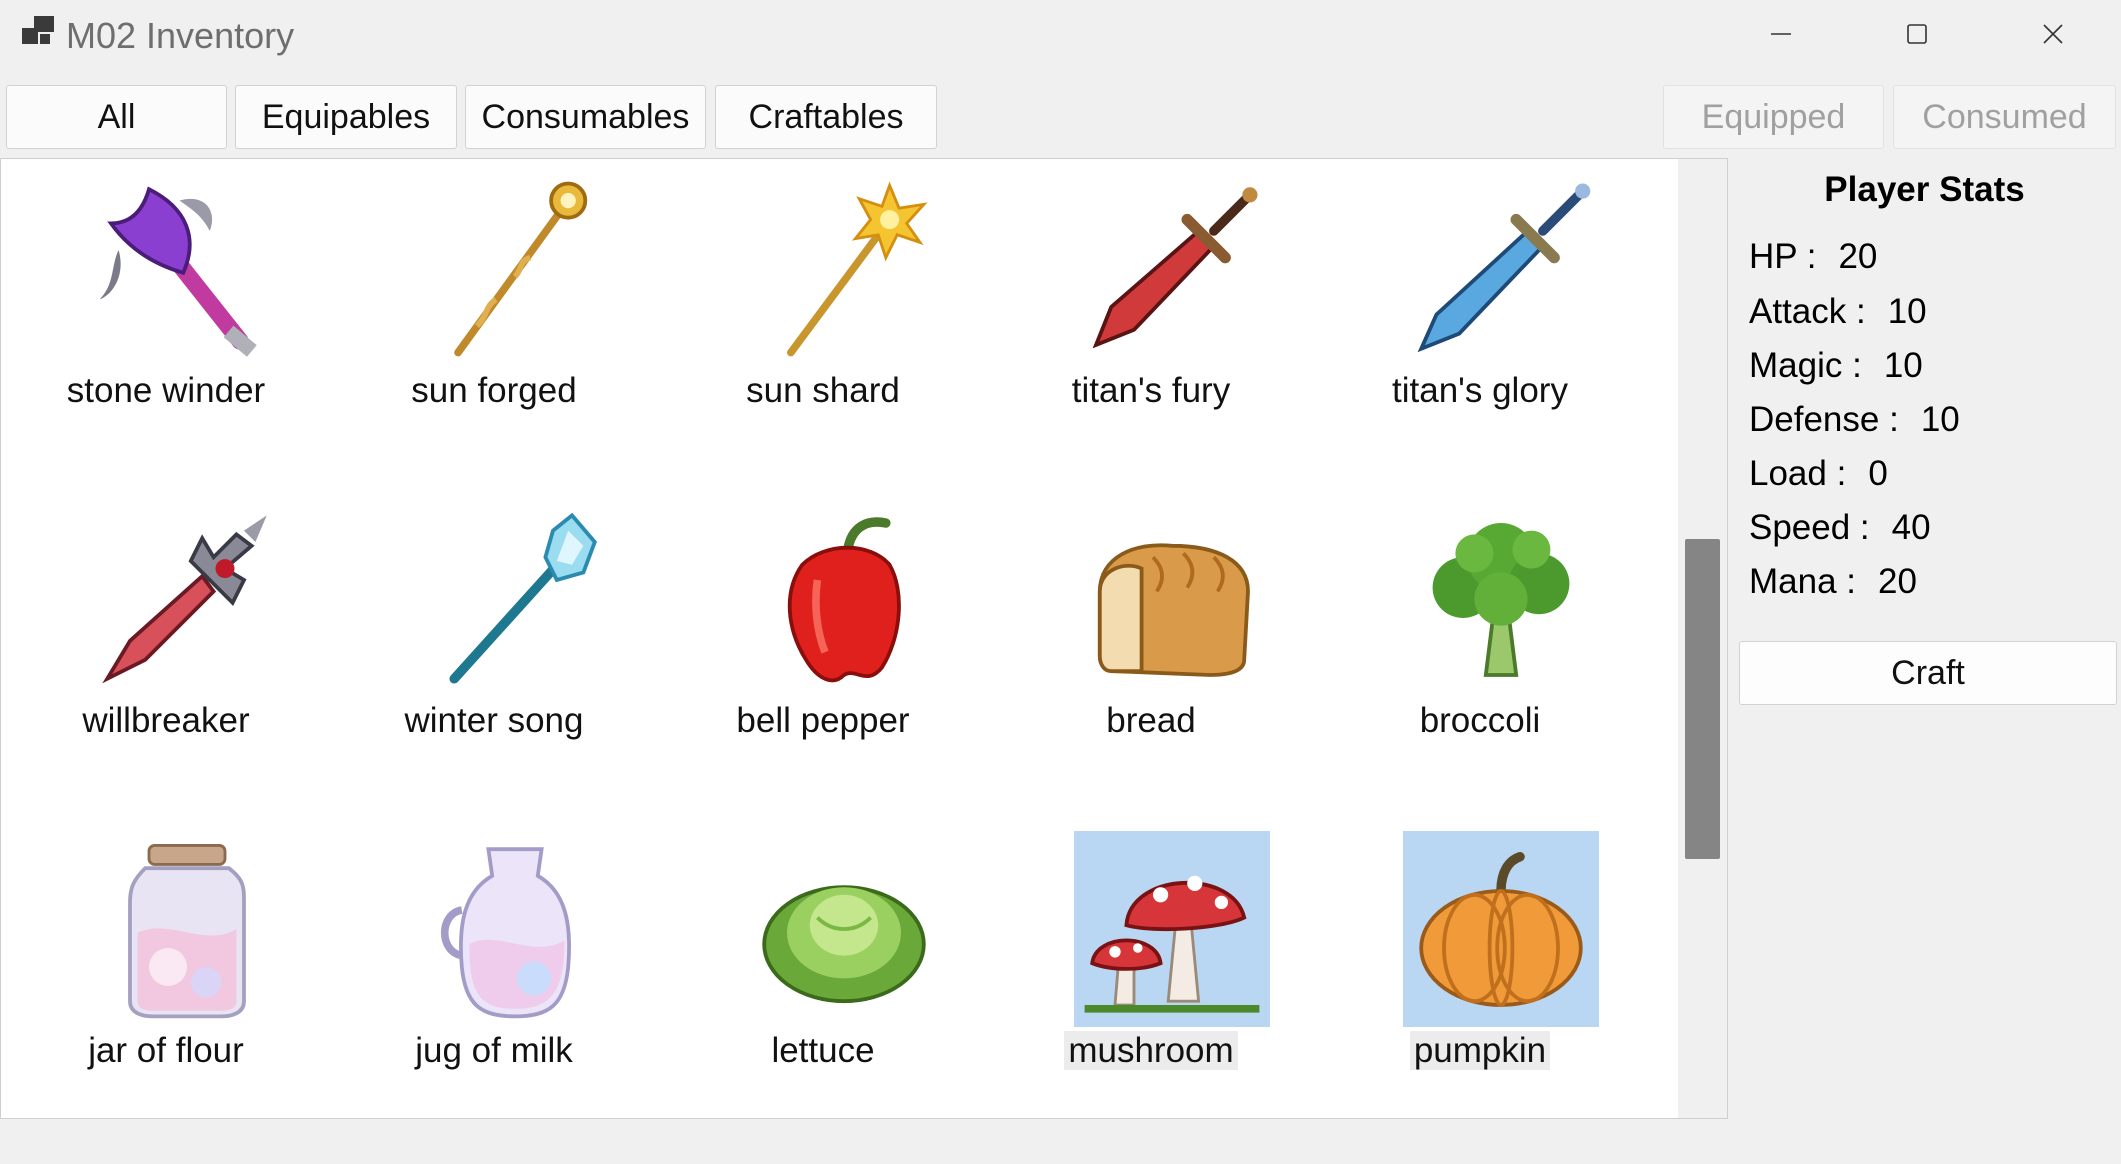 This screenshot has width=2121, height=1164. I want to click on inventory-item: jar of flour, so click(166, 968).